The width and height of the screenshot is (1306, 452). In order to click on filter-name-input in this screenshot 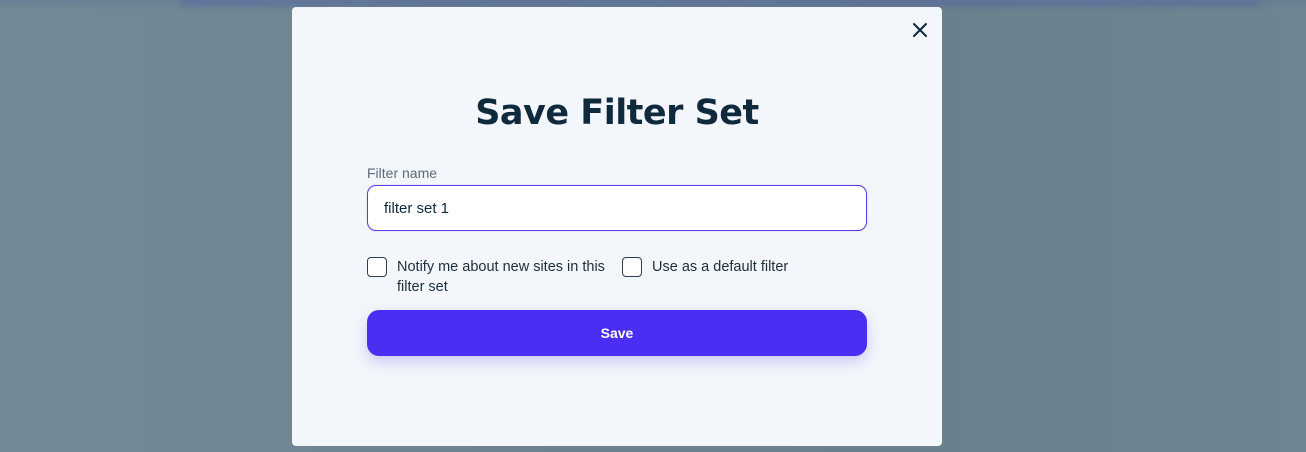, I will do `click(617, 208)`.